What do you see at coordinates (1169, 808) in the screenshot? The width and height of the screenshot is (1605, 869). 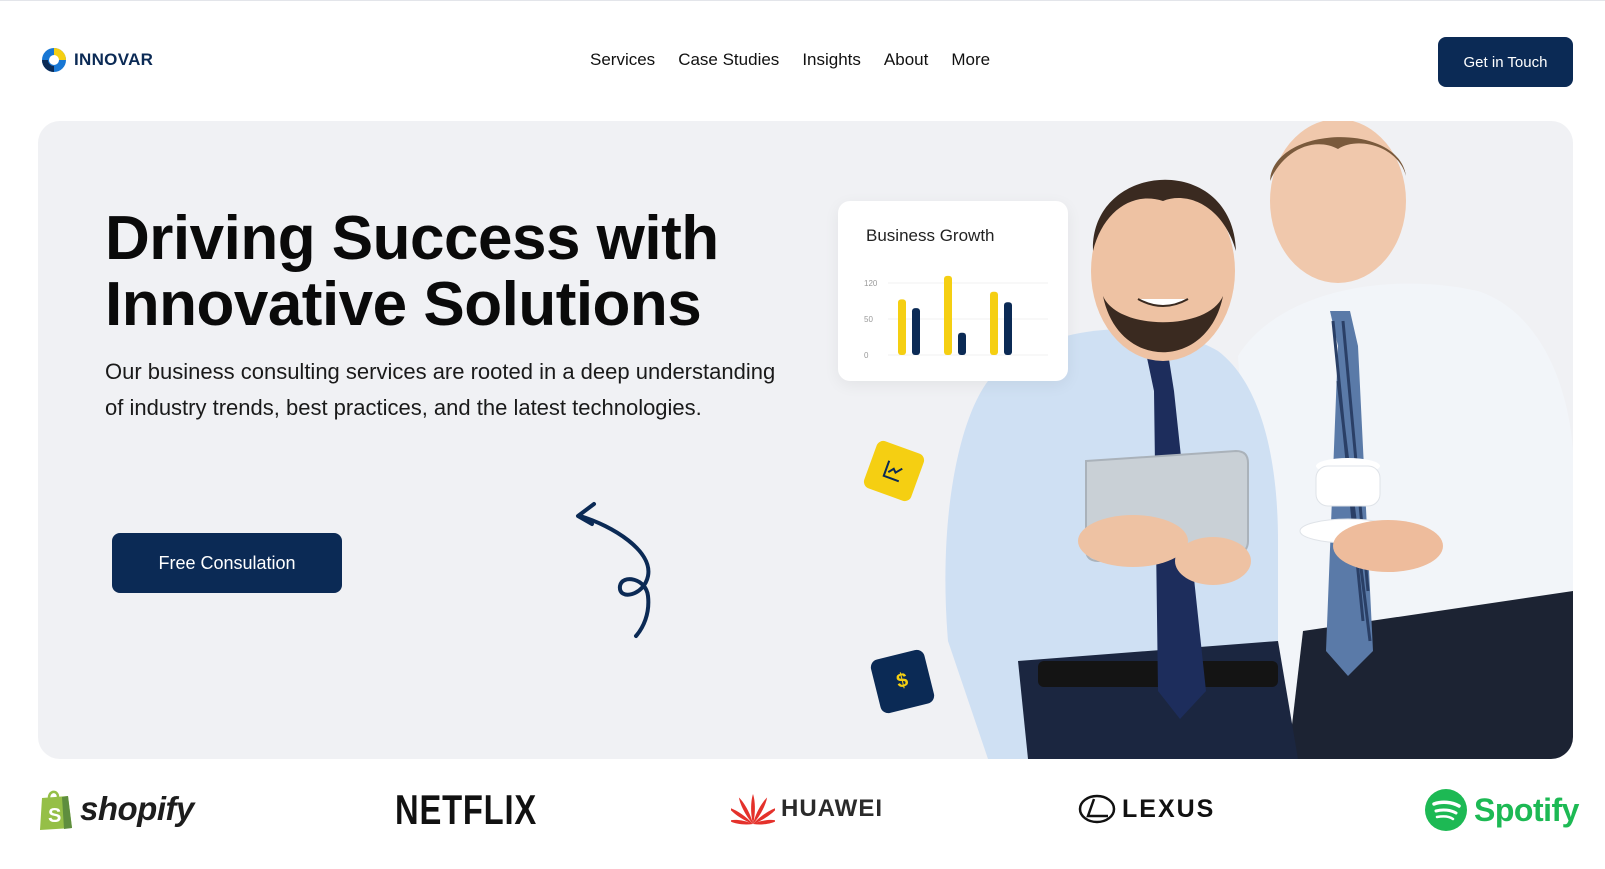 I see `lexus-wordmark: LEXUS` at bounding box center [1169, 808].